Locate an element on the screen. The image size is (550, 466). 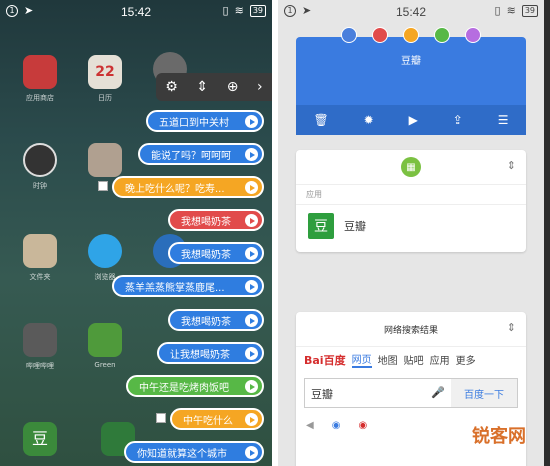
tab-map: 地图 is located at coordinates (388, 359).